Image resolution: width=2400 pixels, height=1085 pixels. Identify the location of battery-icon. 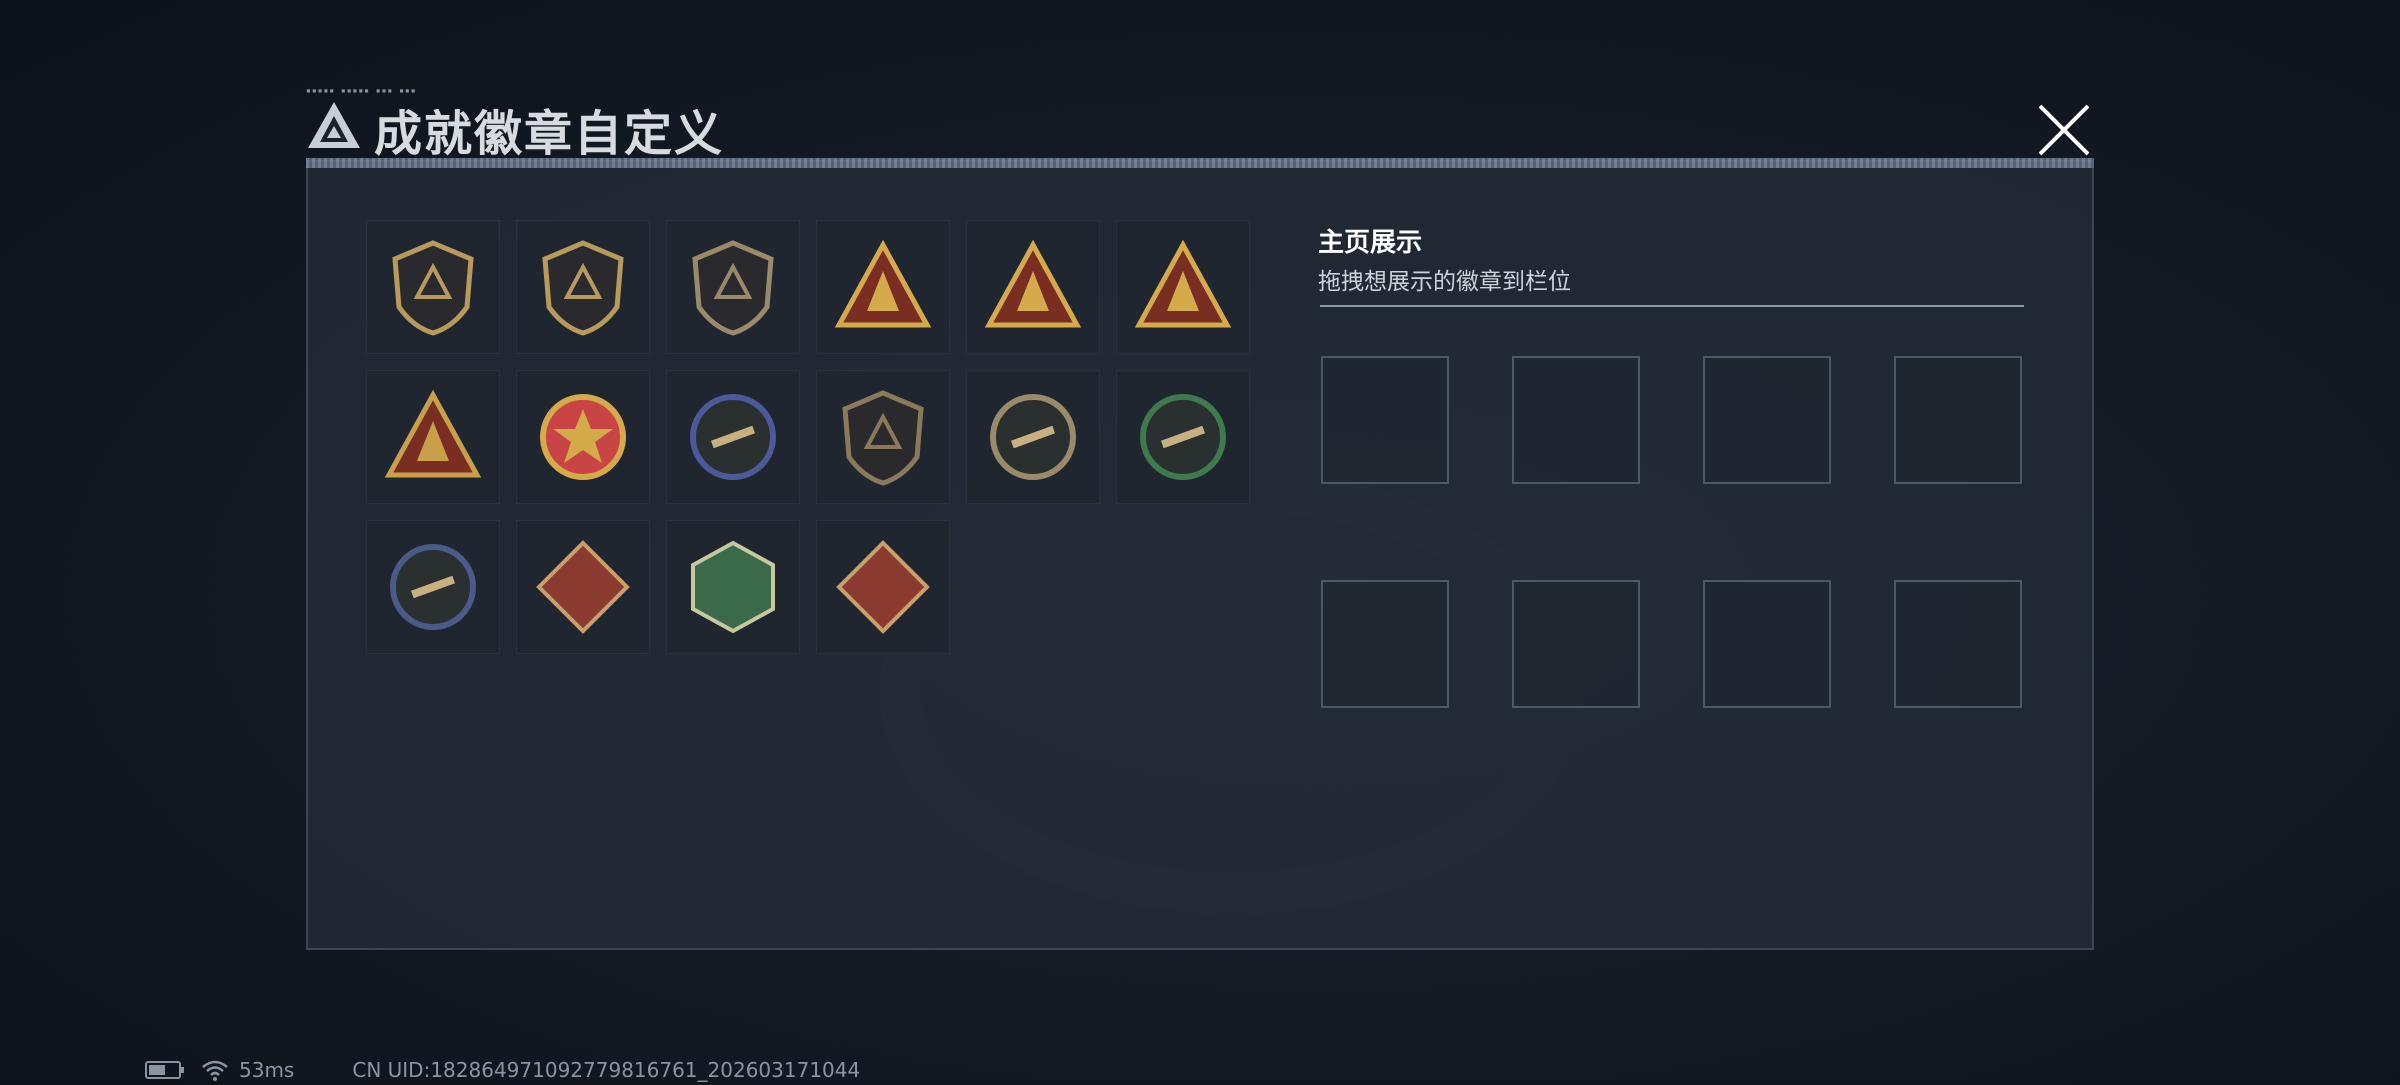
(164, 1070).